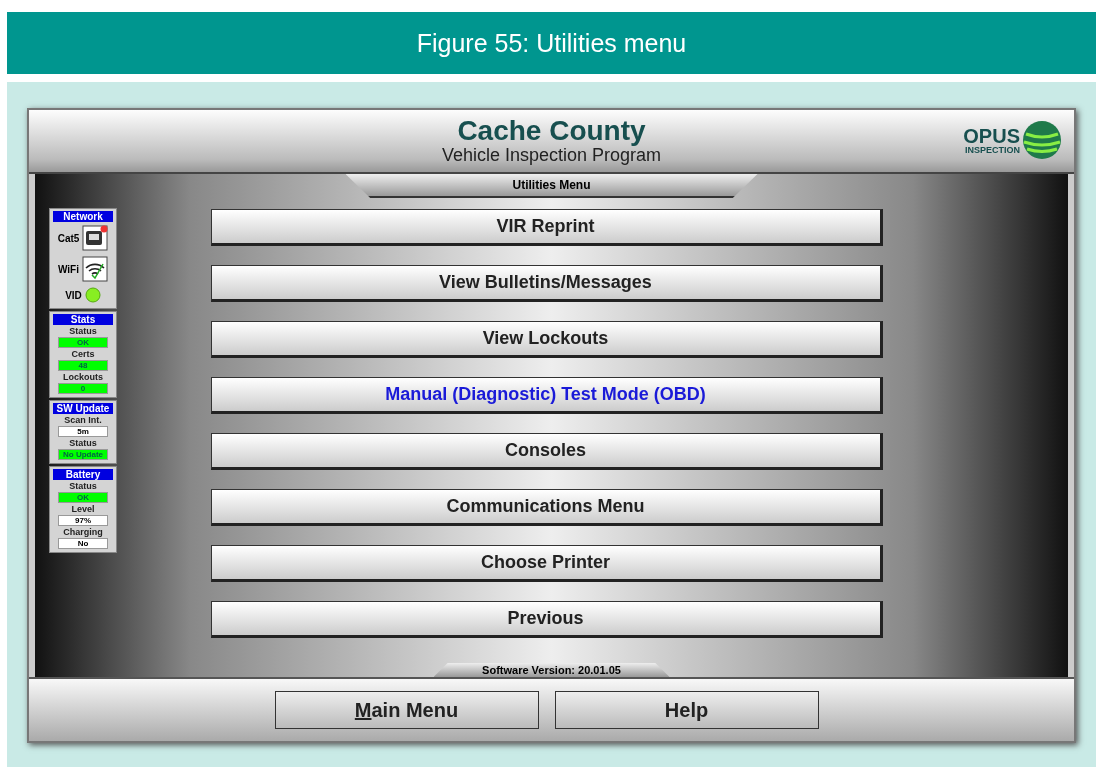 The image size is (1103, 767). I want to click on panel-title: Stats, so click(83, 319).